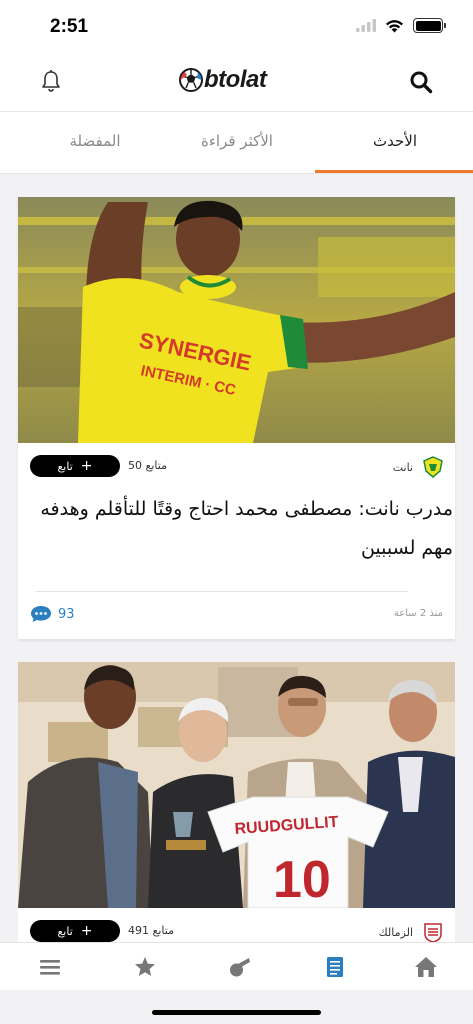 The image size is (473, 1024). Describe the element at coordinates (236, 467) in the screenshot. I see `article-meta: تابع + 50 متابع نانت` at that location.